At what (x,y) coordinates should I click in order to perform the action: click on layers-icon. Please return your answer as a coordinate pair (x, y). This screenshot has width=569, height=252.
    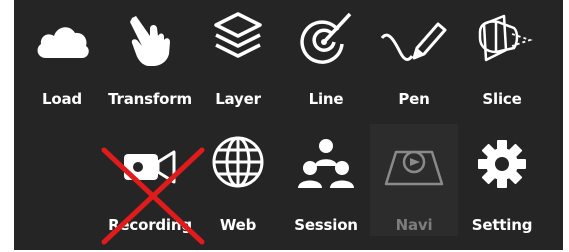
    Looking at the image, I should click on (238, 35).